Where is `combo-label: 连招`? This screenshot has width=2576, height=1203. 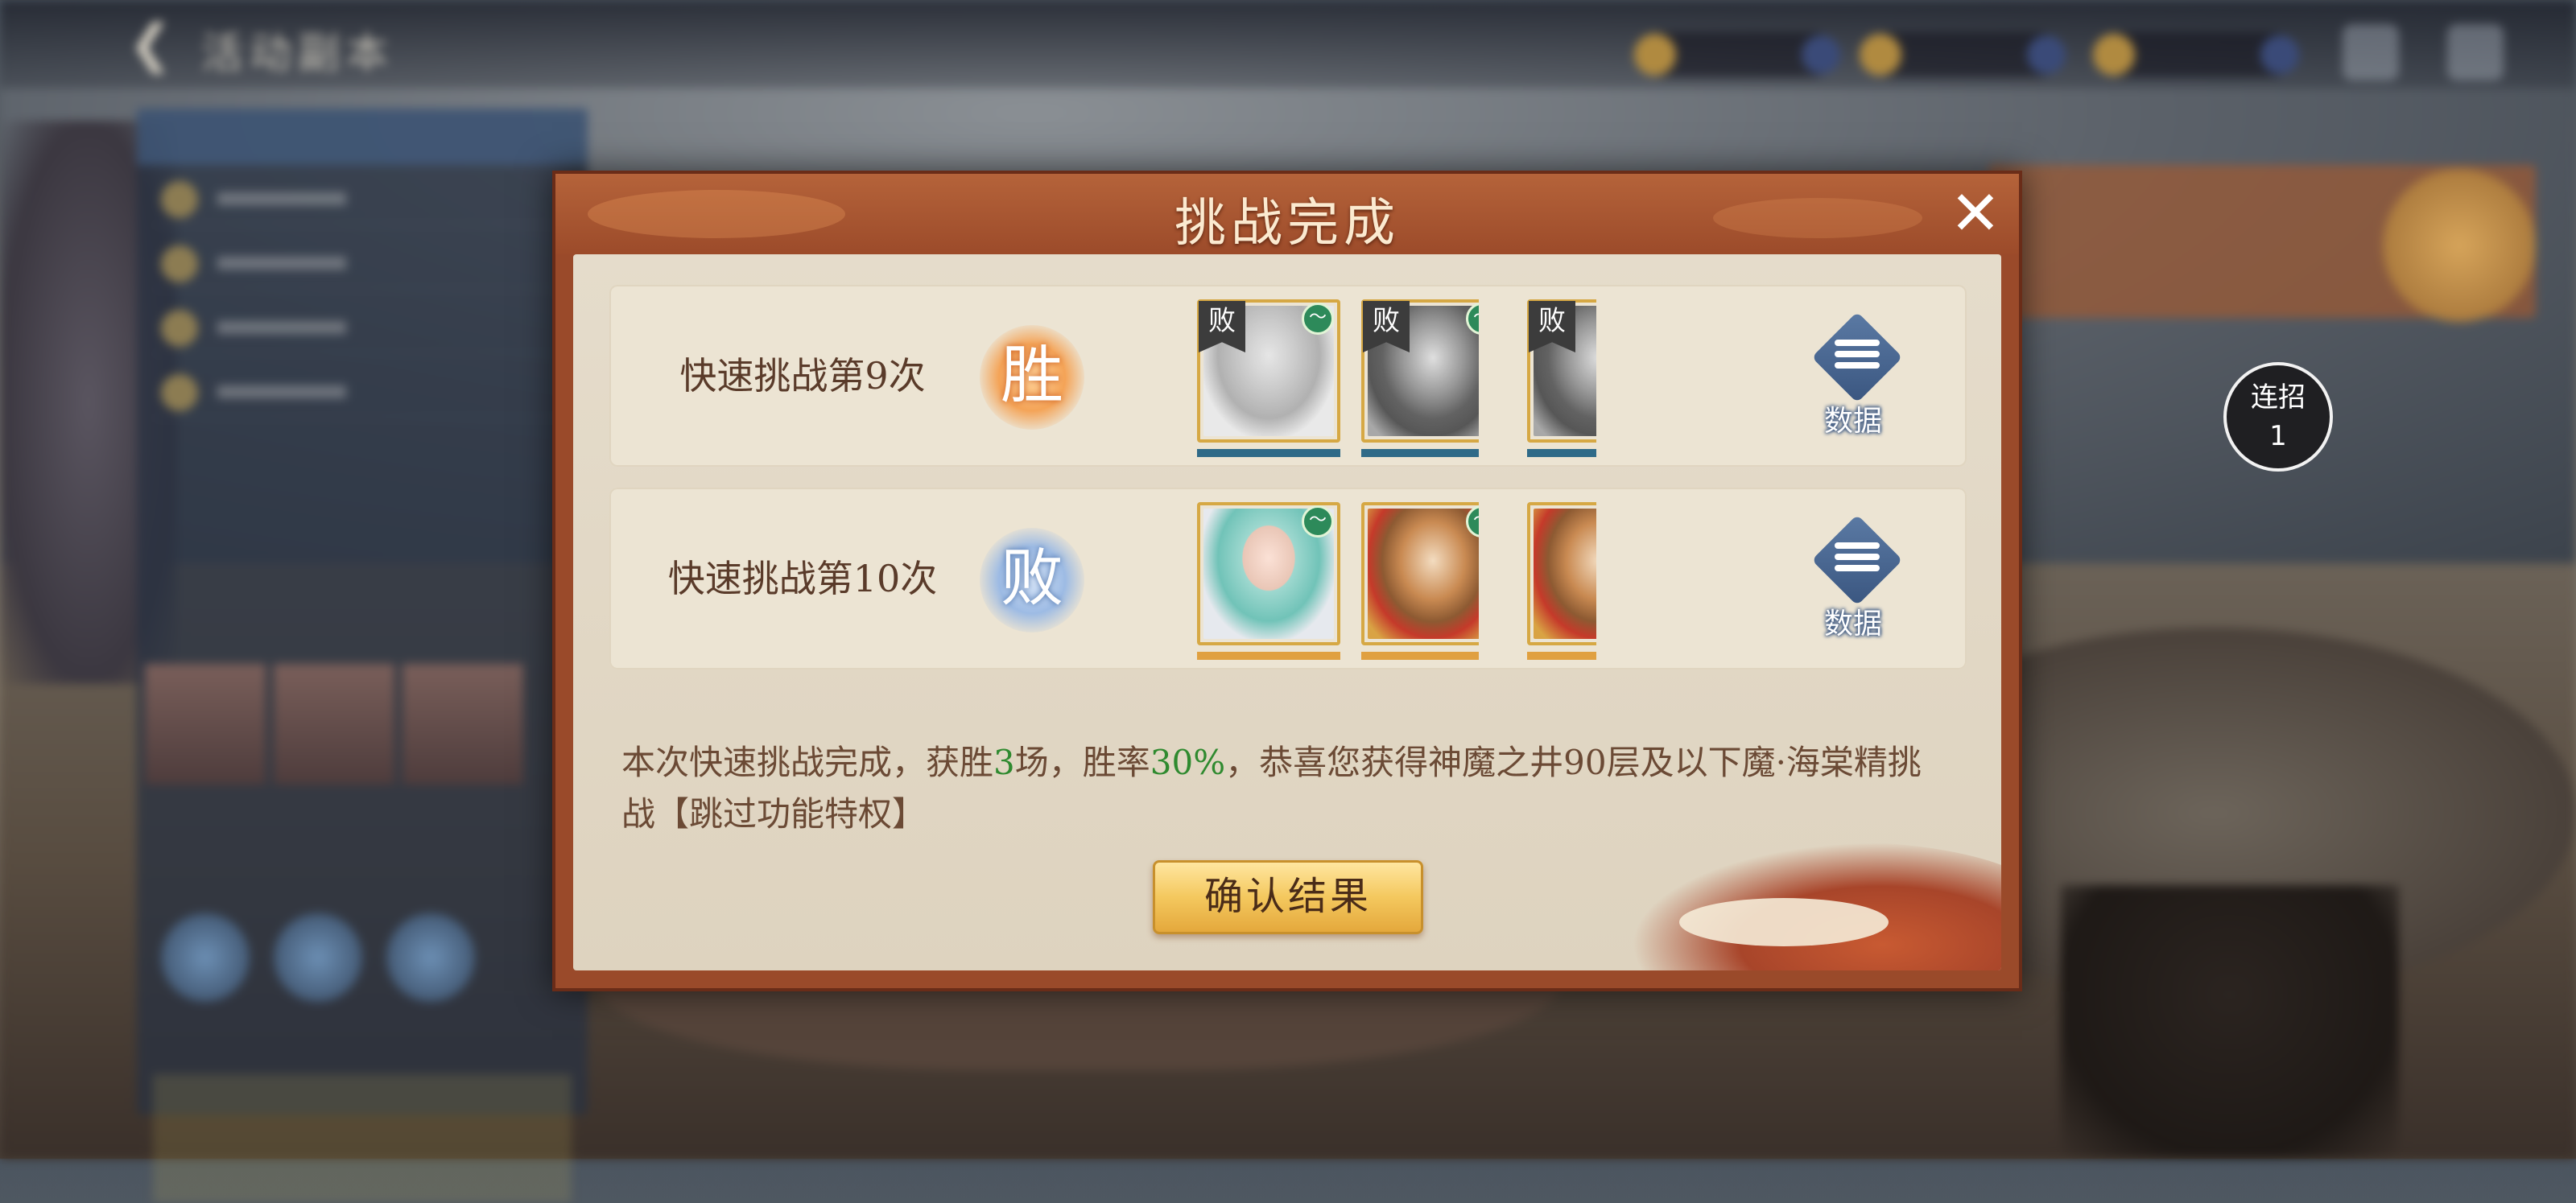
combo-label: 连招 is located at coordinates (2278, 397).